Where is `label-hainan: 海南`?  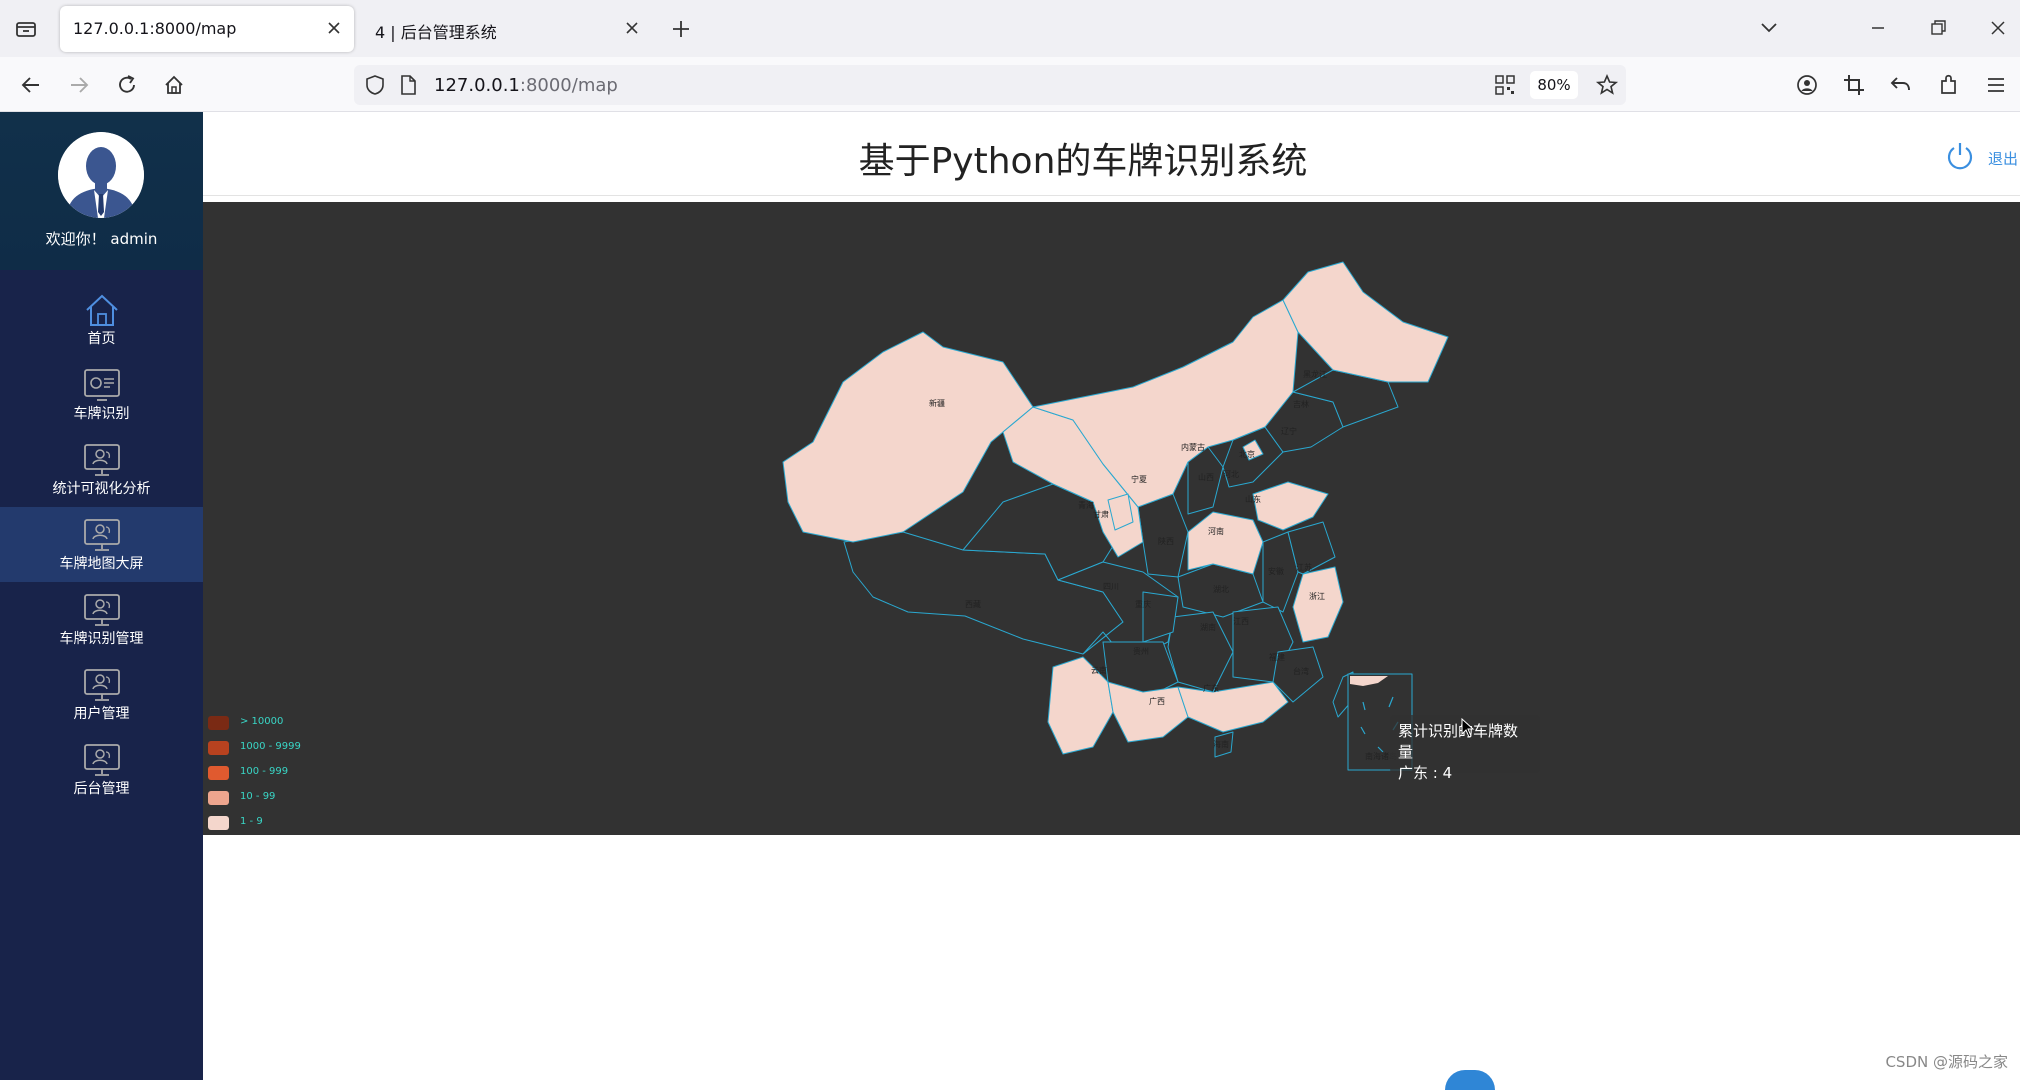
label-hainan: 海南 is located at coordinates (1221, 744).